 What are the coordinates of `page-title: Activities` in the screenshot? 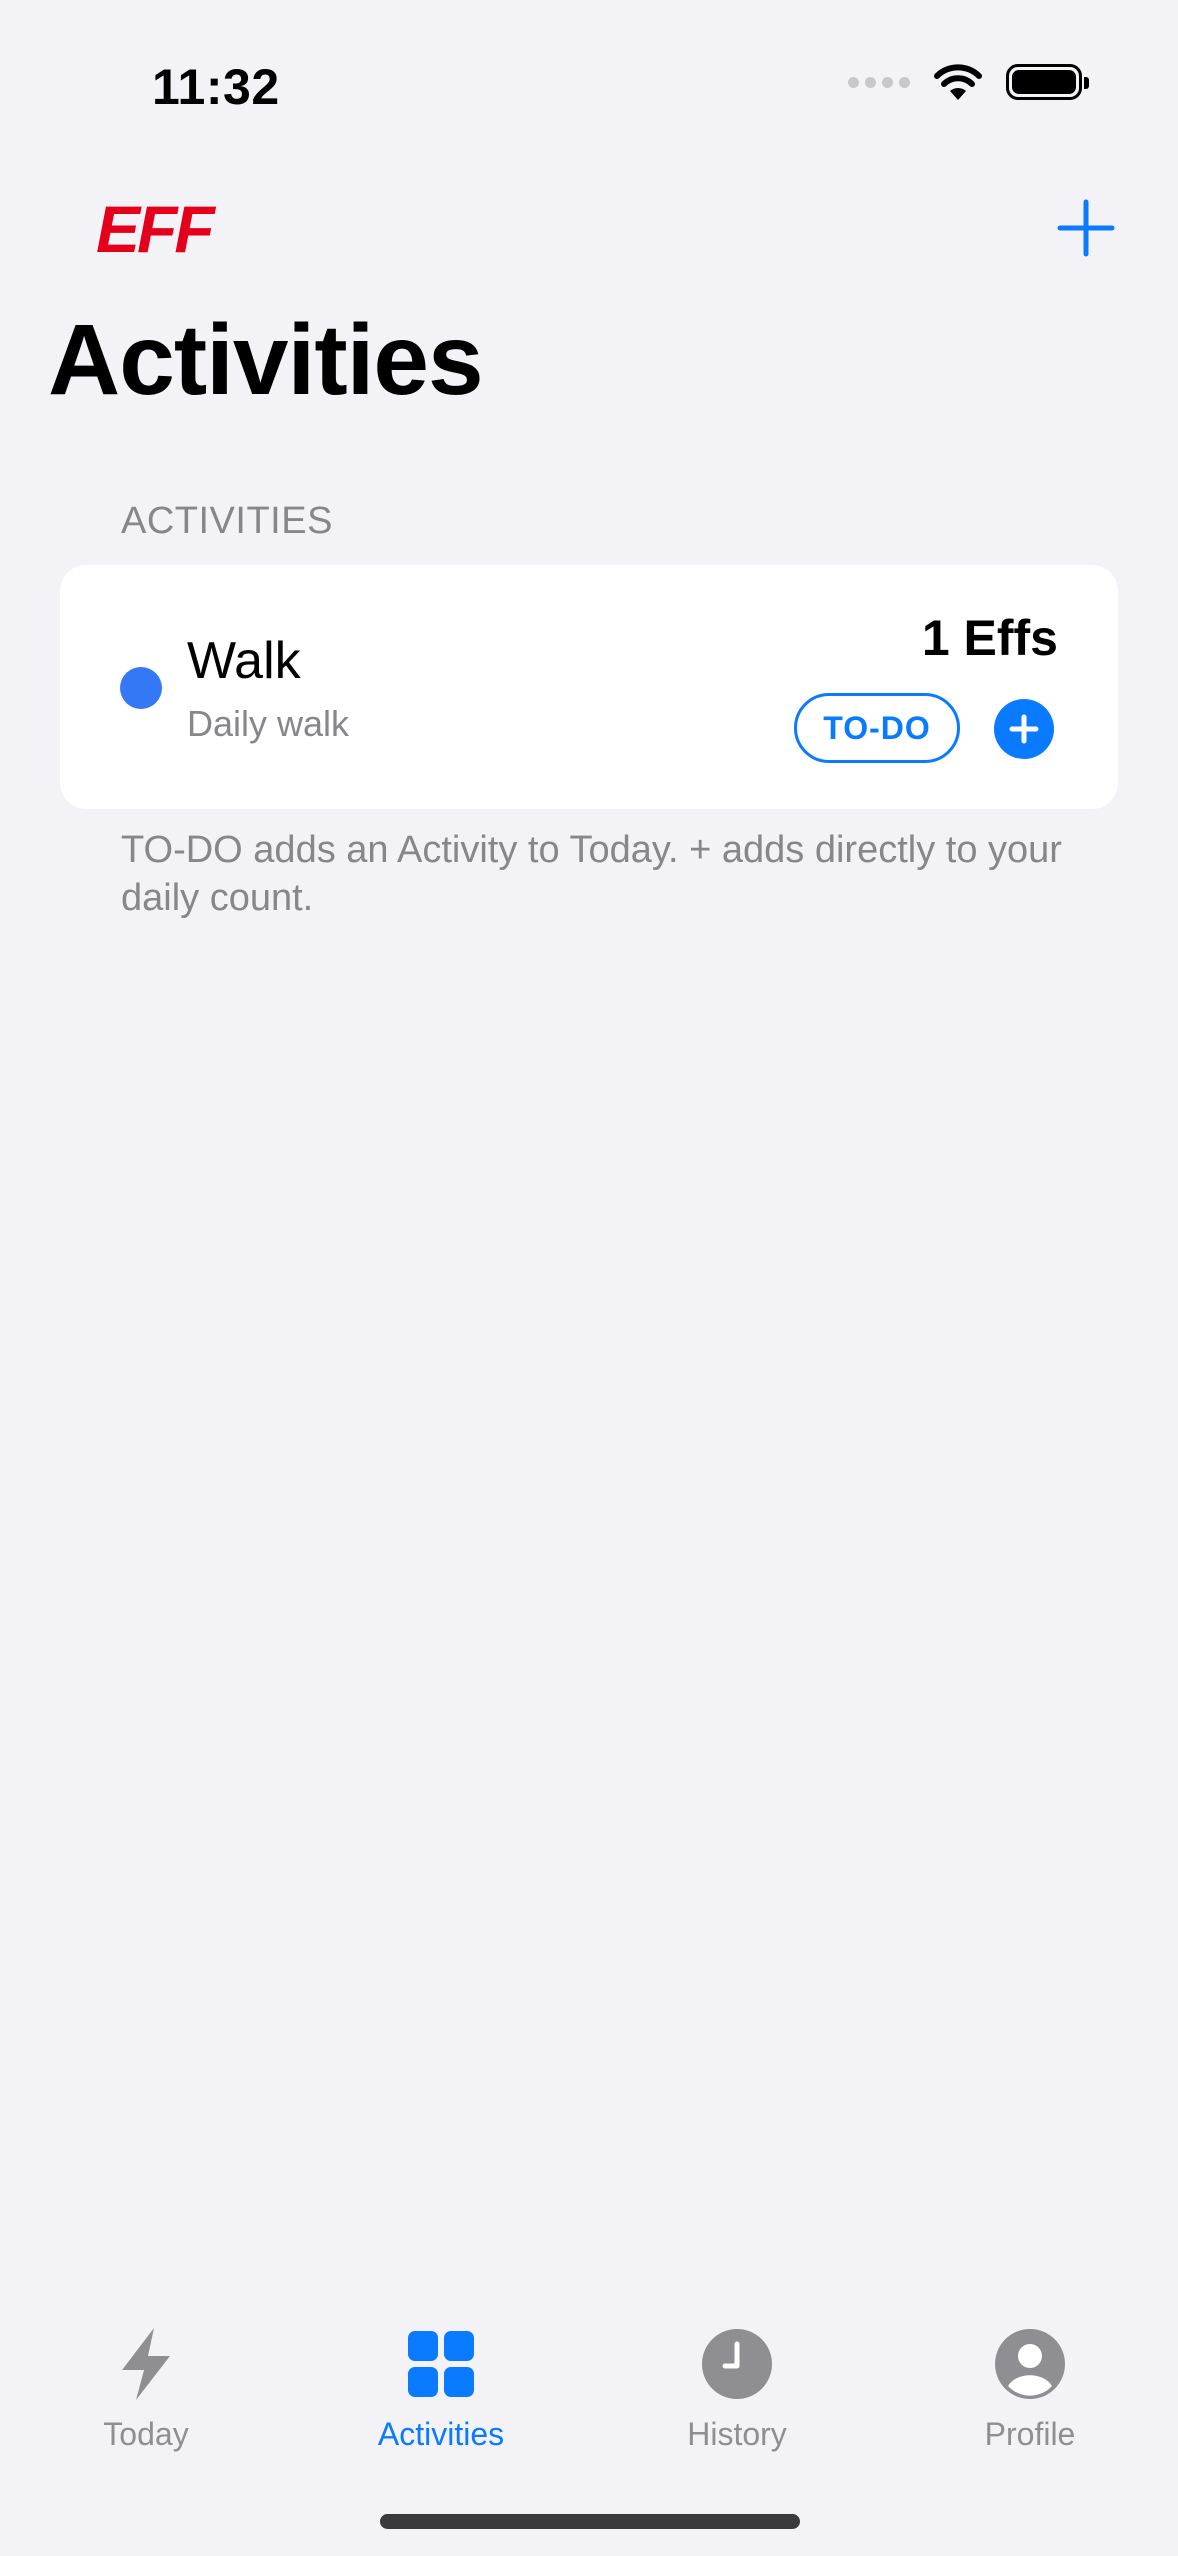 It's located at (266, 360).